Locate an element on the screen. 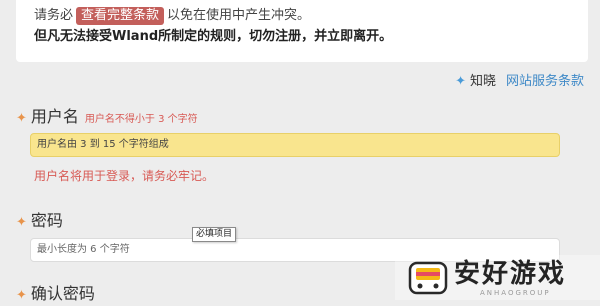 This screenshot has width=600, height=306. terms-links: ✦ 知晓 网站服务条款 is located at coordinates (519, 82).